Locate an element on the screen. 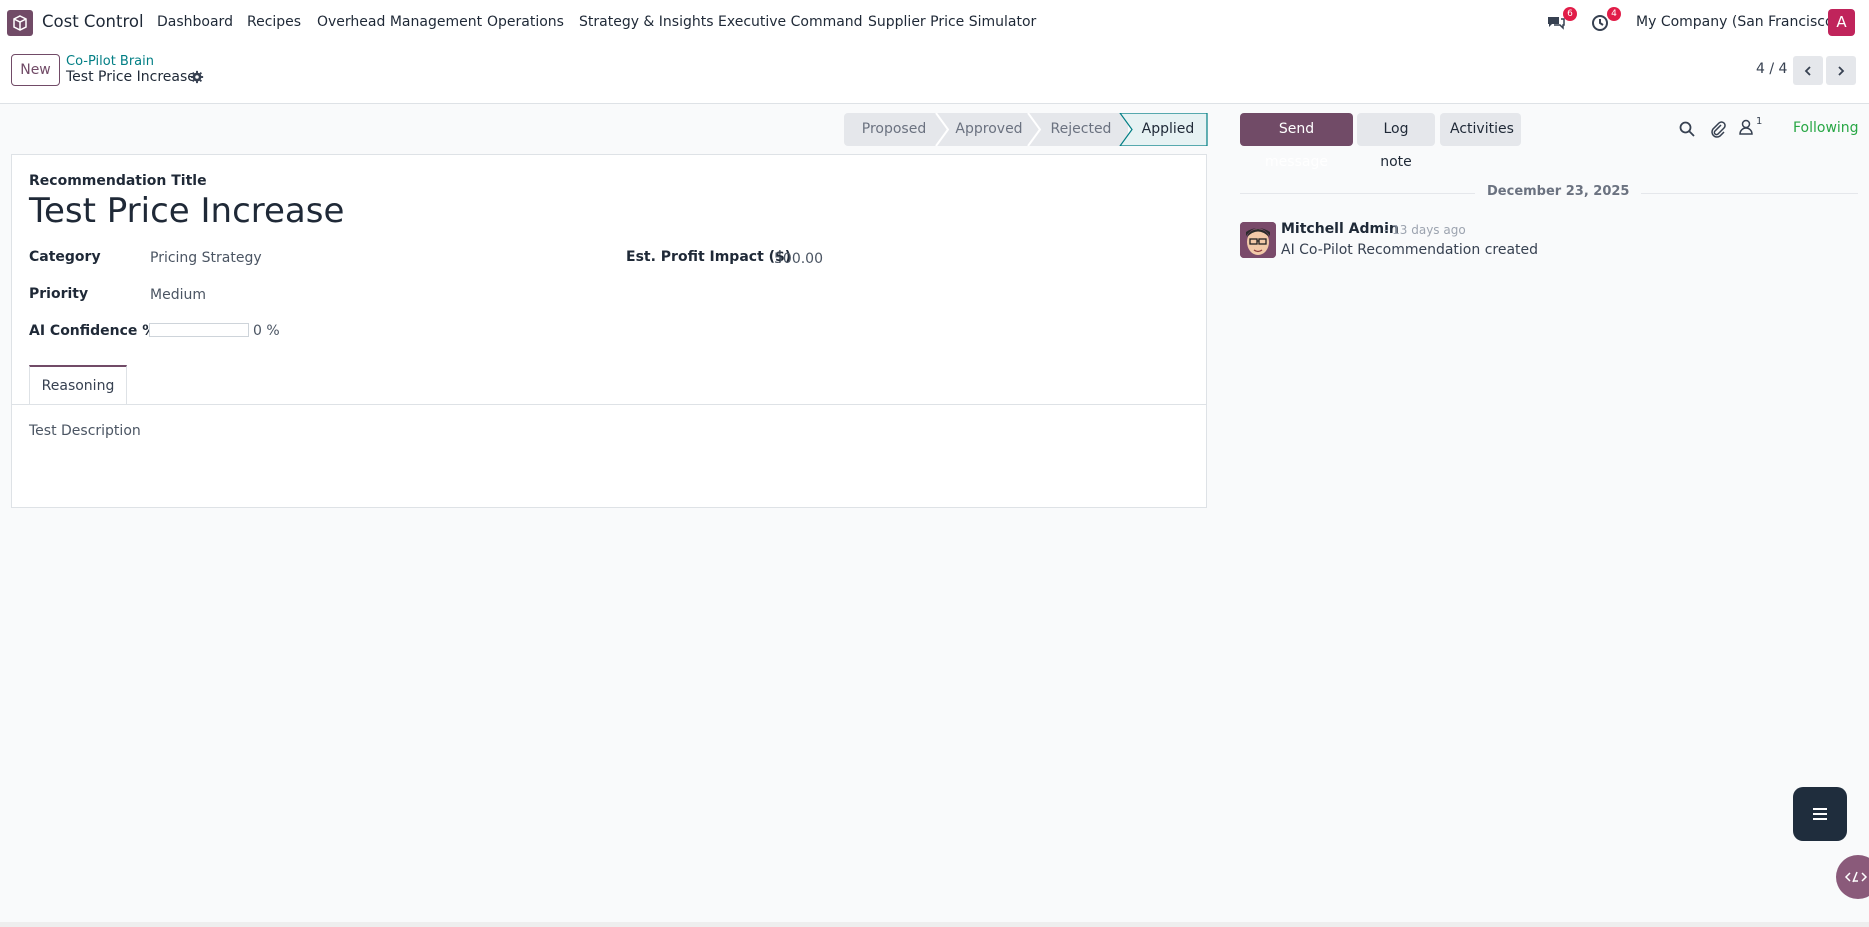  message-time: - 13 days ago is located at coordinates (1425, 230).